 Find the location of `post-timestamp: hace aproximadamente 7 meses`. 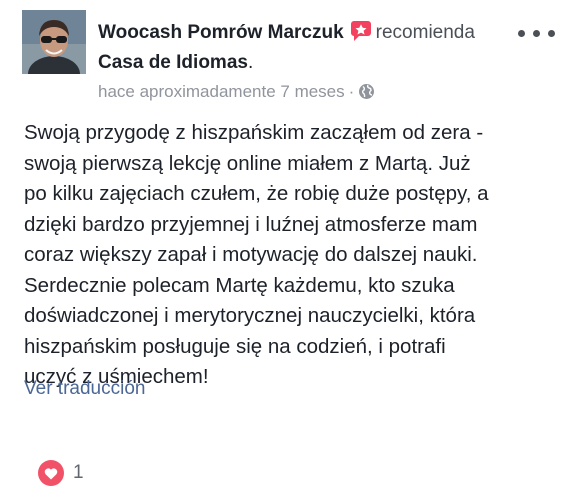

post-timestamp: hace aproximadamente 7 meses is located at coordinates (221, 91).